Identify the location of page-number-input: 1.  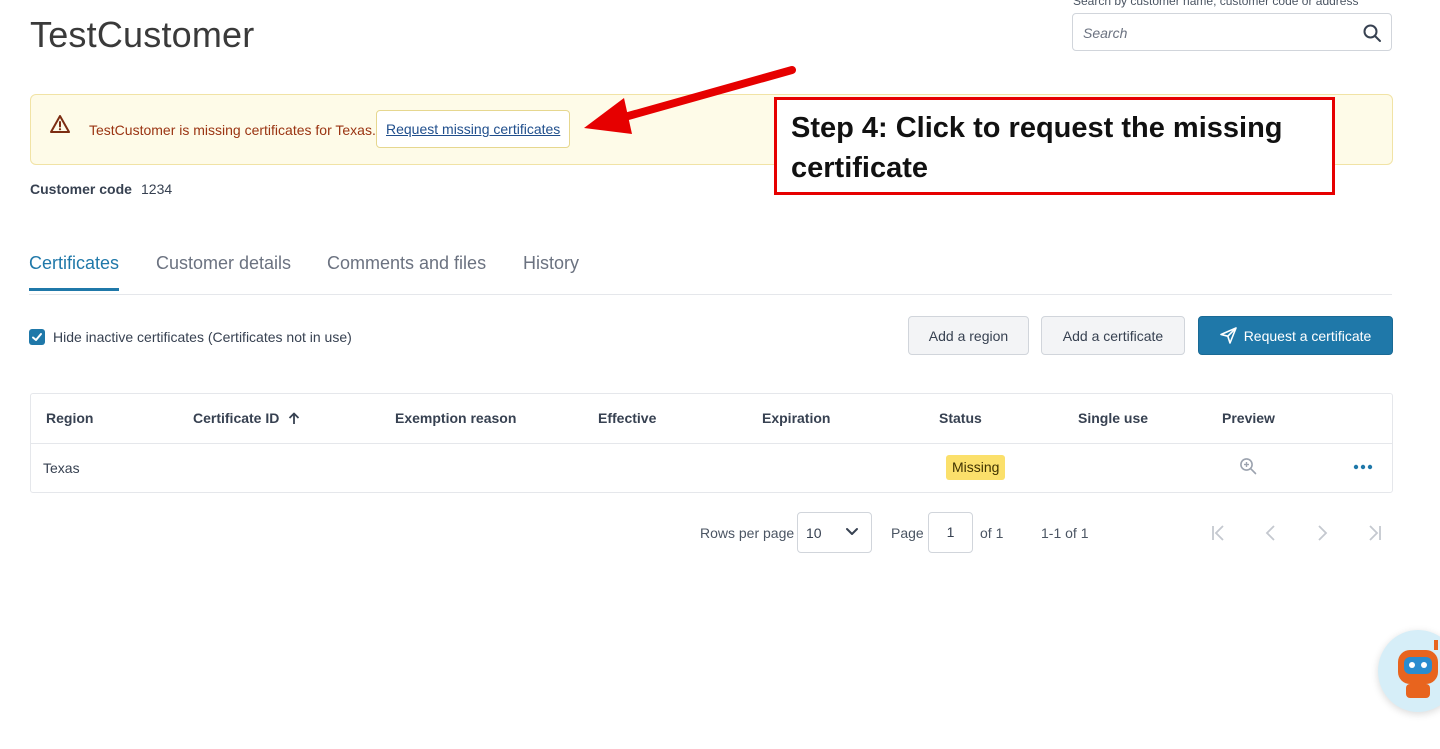
(950, 532).